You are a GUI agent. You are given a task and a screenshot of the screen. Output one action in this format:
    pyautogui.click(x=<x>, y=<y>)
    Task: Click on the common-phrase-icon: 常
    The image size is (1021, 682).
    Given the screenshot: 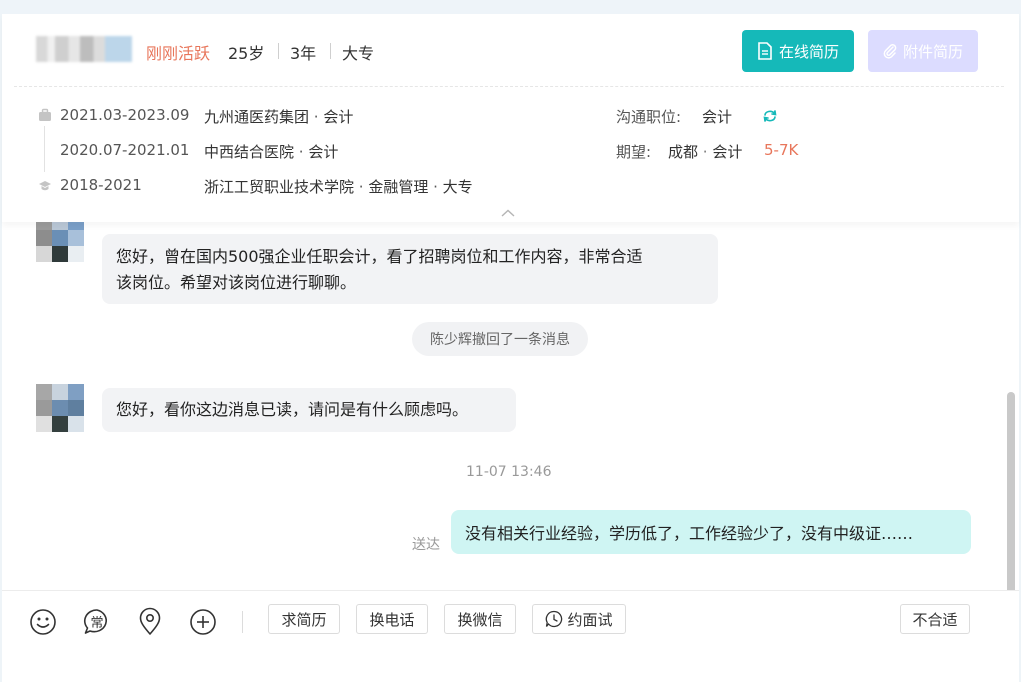 What is the action you would take?
    pyautogui.click(x=97, y=622)
    